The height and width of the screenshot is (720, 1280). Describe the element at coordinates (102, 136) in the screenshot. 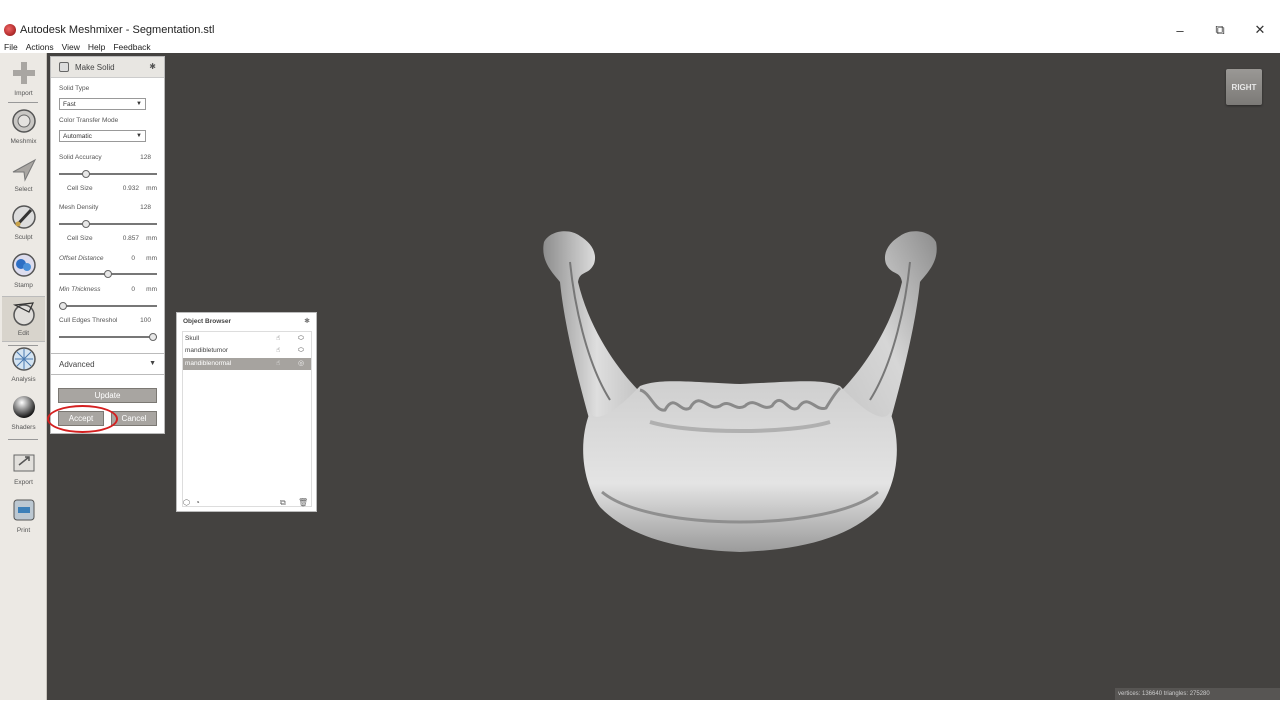

I see `color-transfer-dropdown: Automatic ▼` at that location.